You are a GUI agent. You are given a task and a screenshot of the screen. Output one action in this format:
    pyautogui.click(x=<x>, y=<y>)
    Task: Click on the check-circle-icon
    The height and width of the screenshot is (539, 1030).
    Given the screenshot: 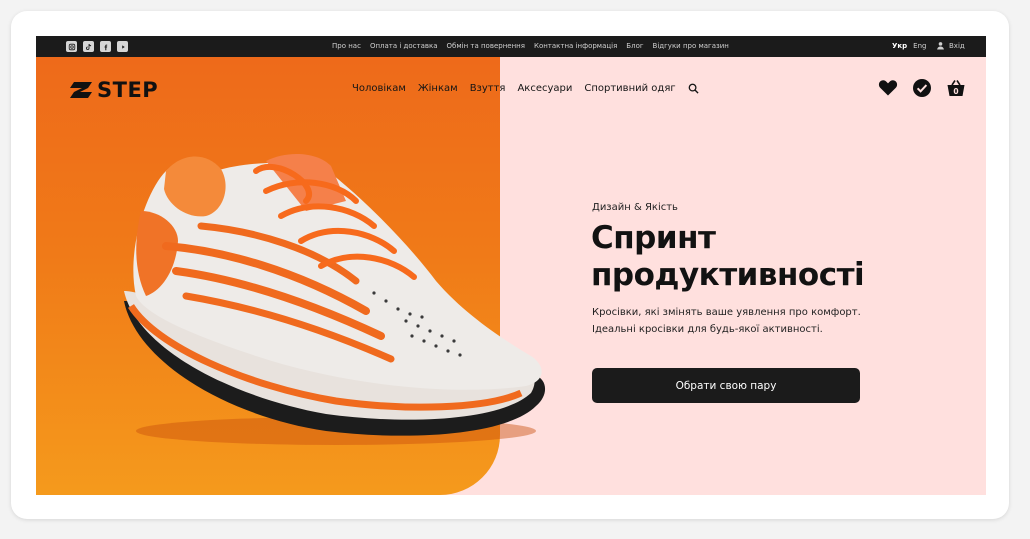 What is the action you would take?
    pyautogui.click(x=922, y=88)
    